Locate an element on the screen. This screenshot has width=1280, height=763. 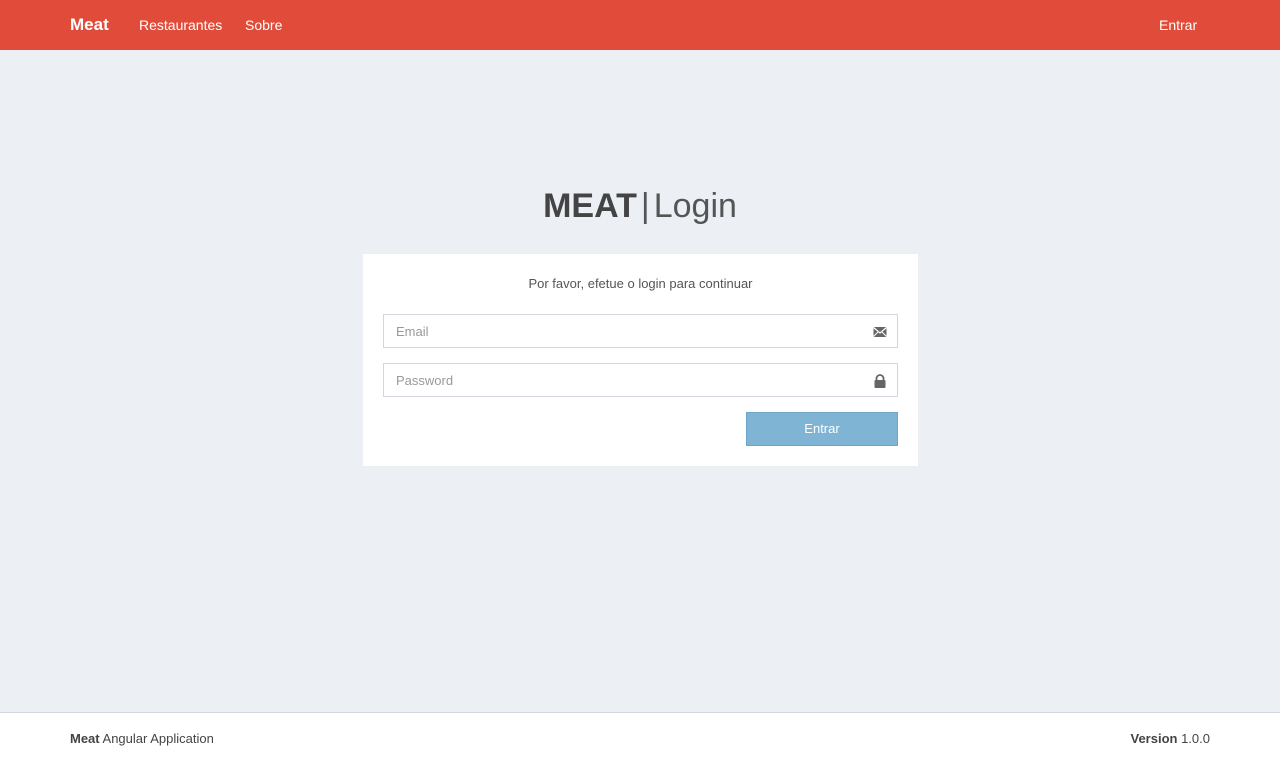
nav-link-restaurantes: Restaurantes is located at coordinates (180, 25).